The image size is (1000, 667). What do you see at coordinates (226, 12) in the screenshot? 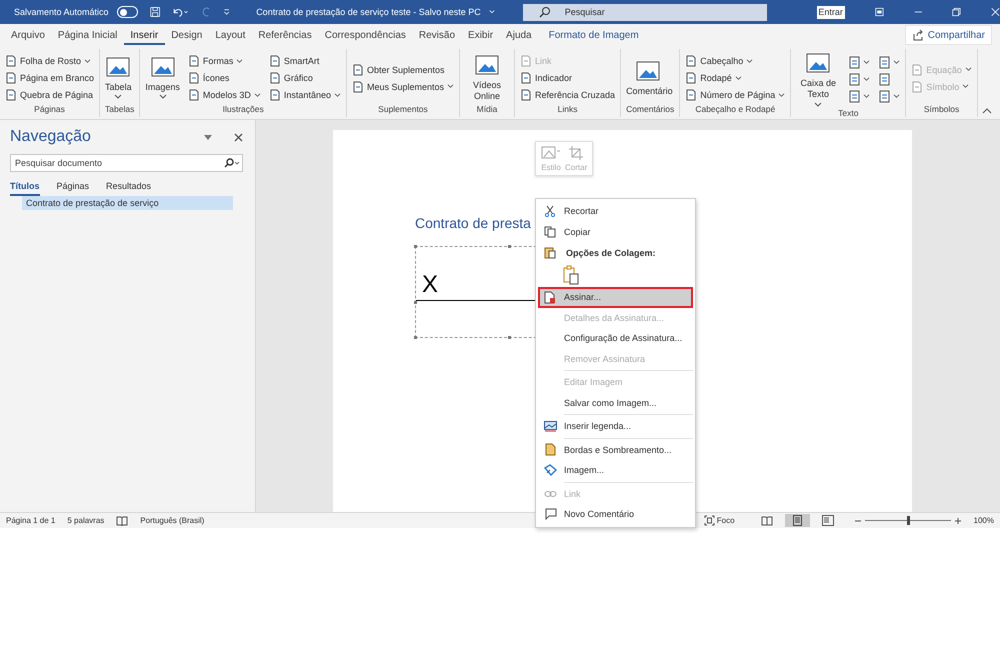
I see `customize-icon` at bounding box center [226, 12].